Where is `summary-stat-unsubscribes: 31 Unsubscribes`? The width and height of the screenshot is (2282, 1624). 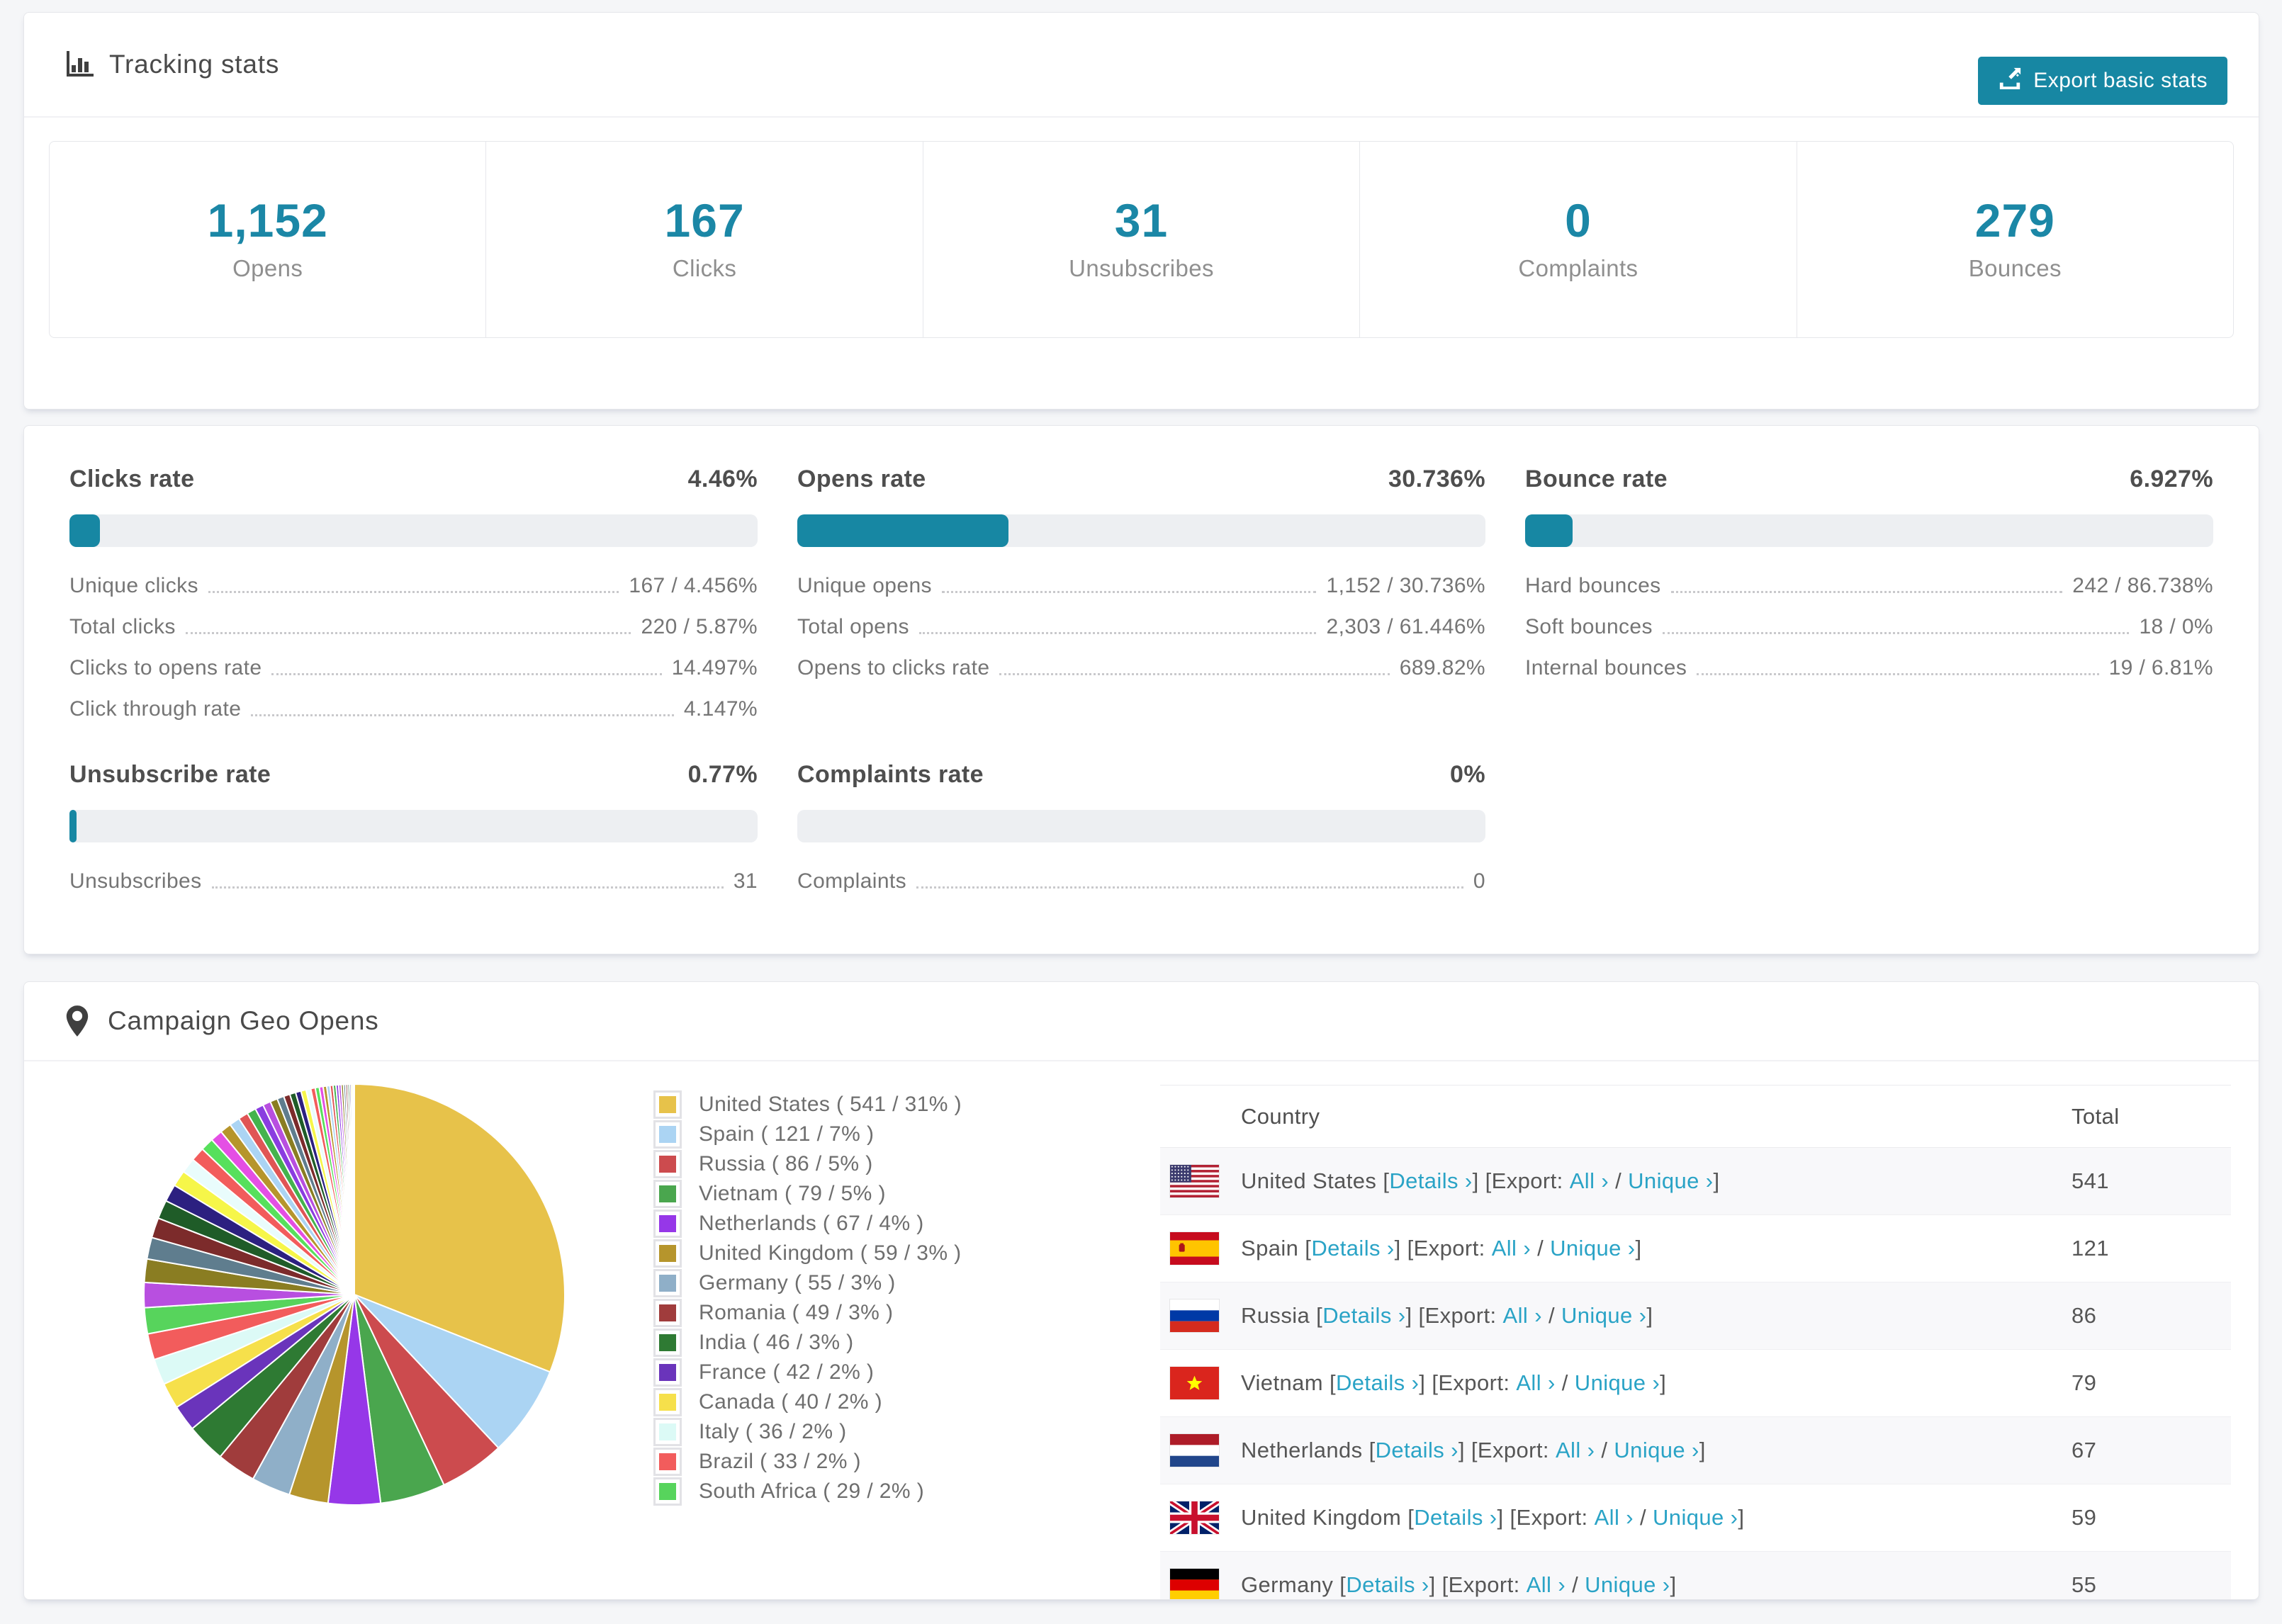
summary-stat-unsubscribes: 31 Unsubscribes is located at coordinates (1142, 240).